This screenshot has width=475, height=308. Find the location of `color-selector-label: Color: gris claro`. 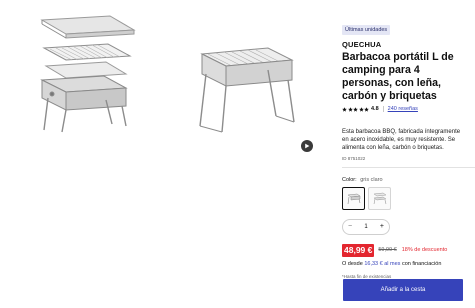

color-selector-label: Color: gris claro is located at coordinates (402, 180).